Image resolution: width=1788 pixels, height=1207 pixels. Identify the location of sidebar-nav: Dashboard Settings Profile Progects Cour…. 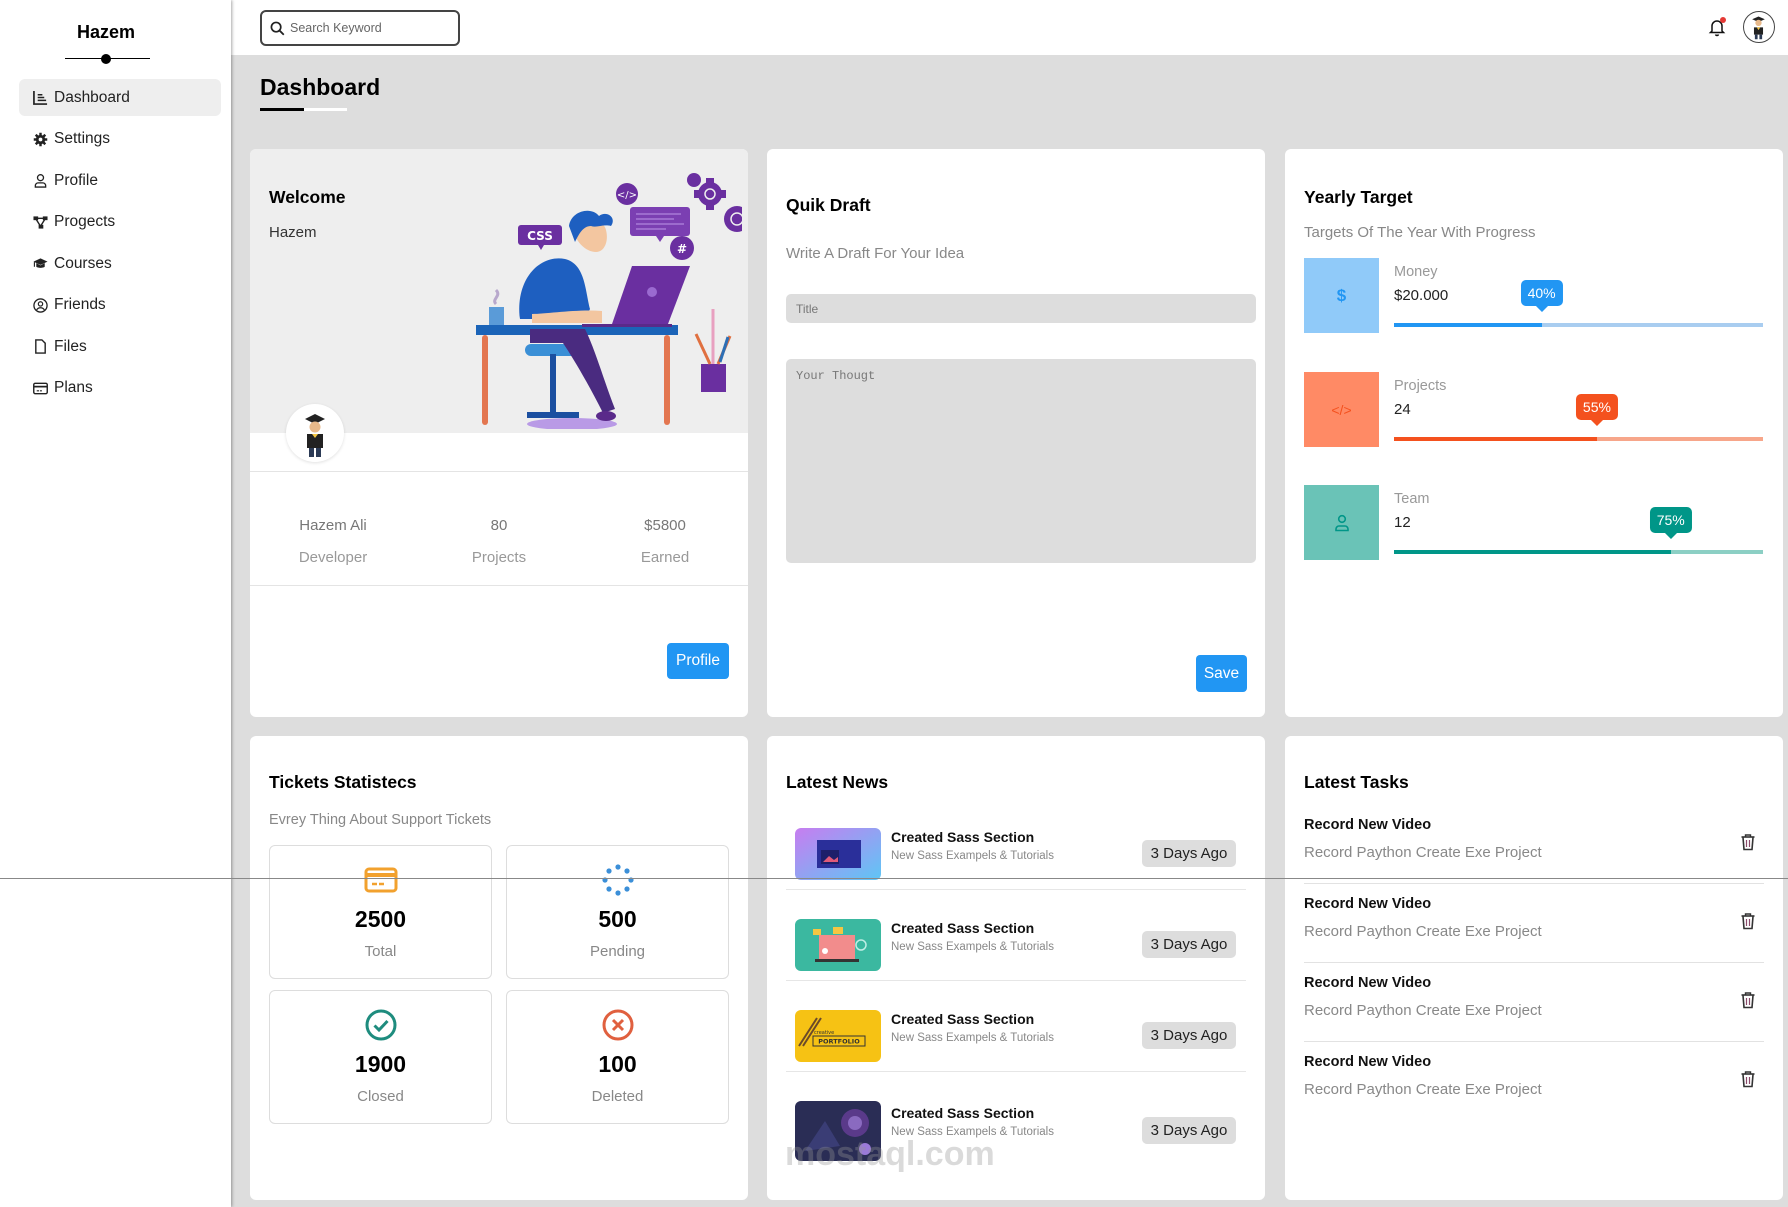
(120, 245).